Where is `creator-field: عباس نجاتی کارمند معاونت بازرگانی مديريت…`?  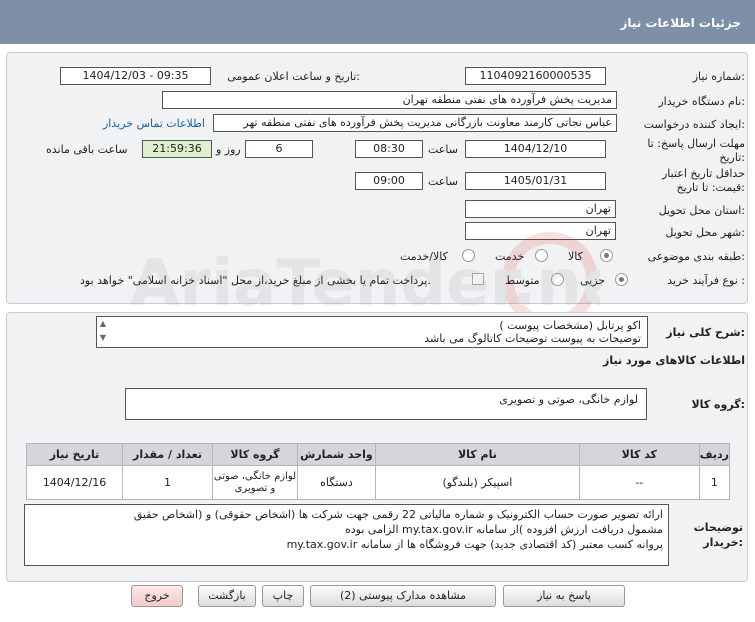 creator-field: عباس نجاتی کارمند معاونت بازرگانی مديريت… is located at coordinates (415, 123).